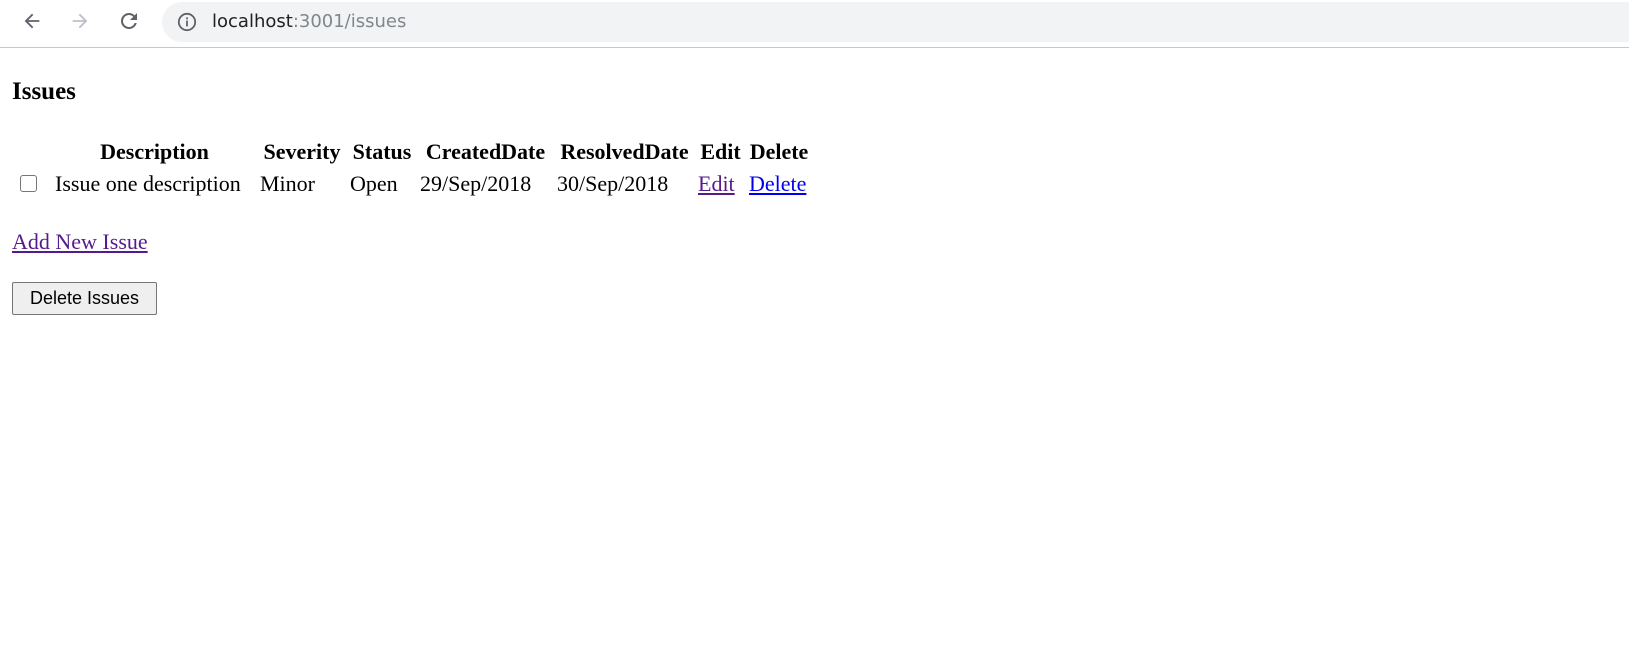 The image size is (1629, 667). I want to click on cell-edit: Edit, so click(720, 183).